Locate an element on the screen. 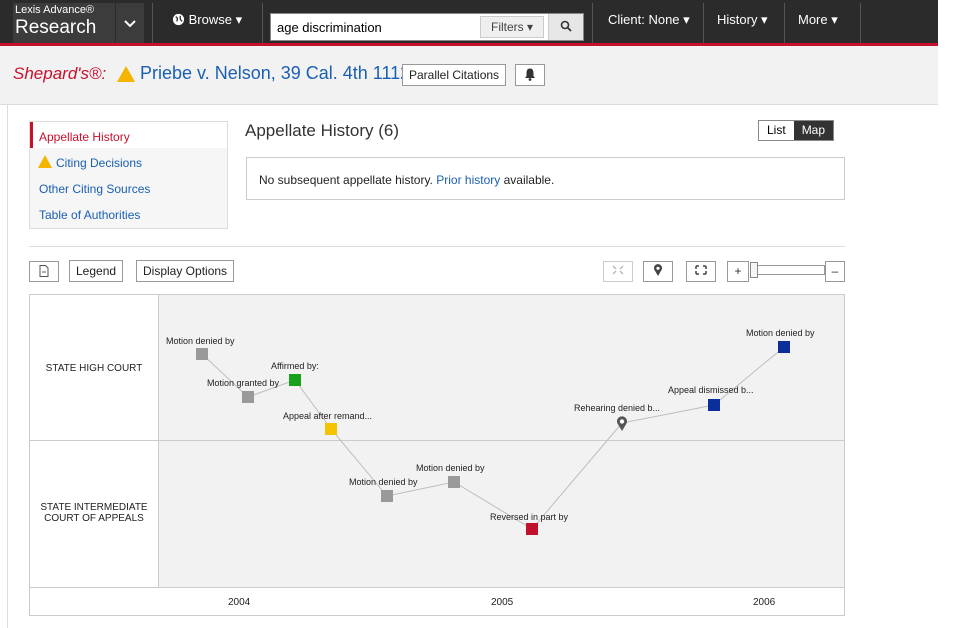 This screenshot has height=628, width=955. map-node-label: Affirmed by: is located at coordinates (295, 366).